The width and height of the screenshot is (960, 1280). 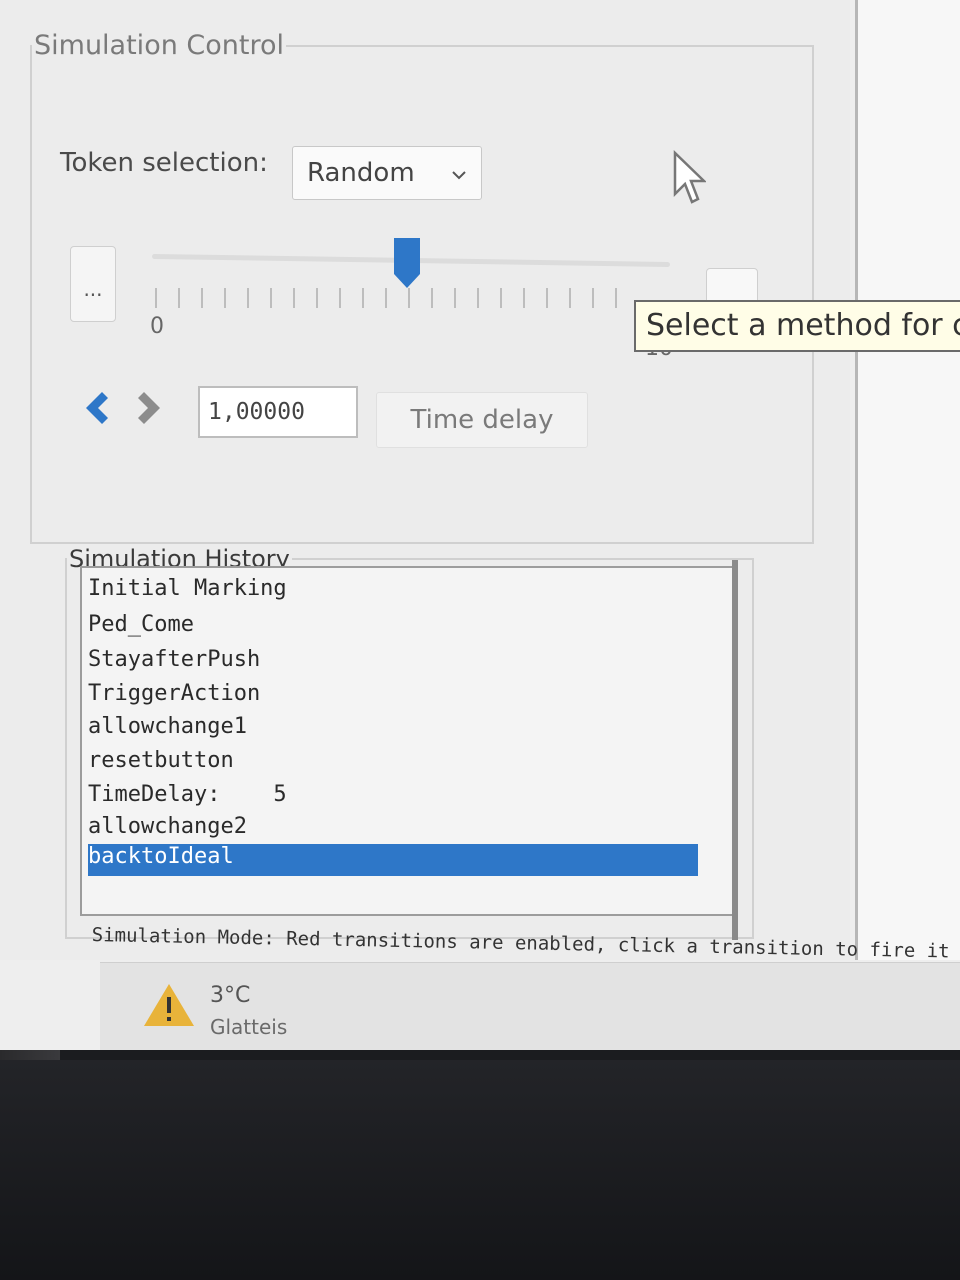 I want to click on taskbar: 3°C Glatteis, so click(x=530, y=1006).